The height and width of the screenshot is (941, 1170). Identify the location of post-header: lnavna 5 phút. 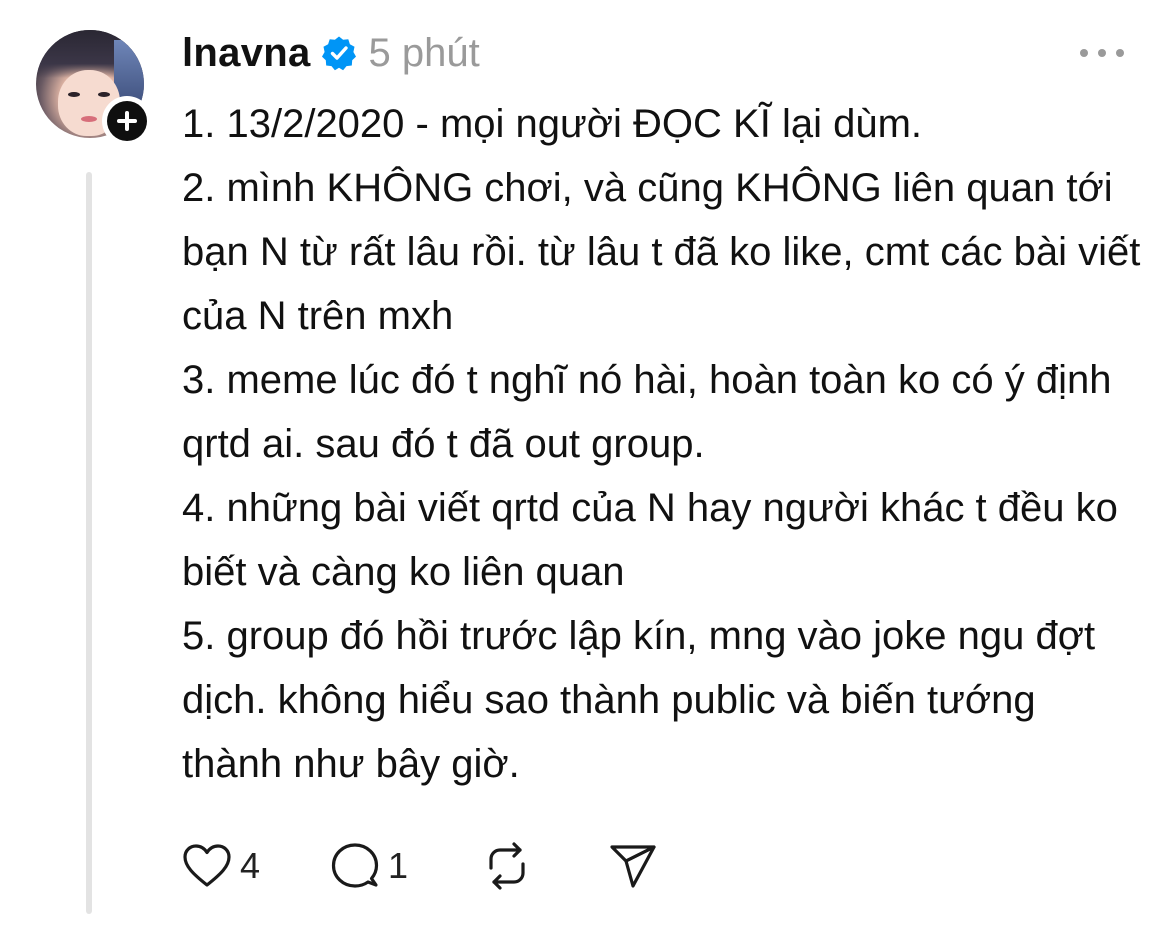
(331, 53).